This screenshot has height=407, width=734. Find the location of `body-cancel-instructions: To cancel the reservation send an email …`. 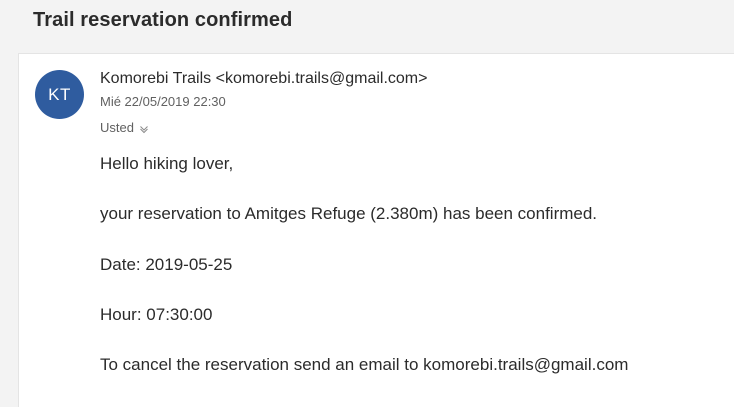

body-cancel-instructions: To cancel the reservation send an email … is located at coordinates (364, 364).